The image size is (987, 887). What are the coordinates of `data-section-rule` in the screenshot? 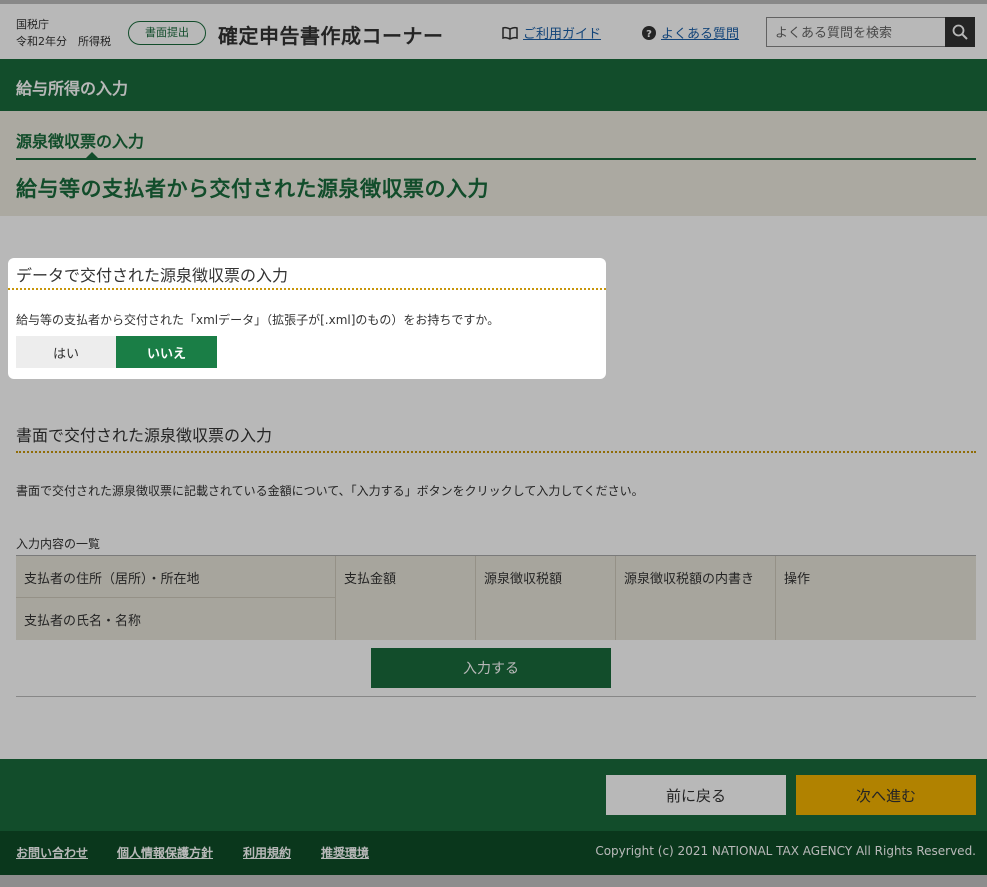 It's located at (307, 289).